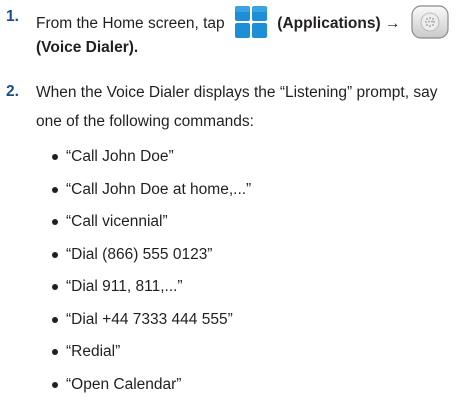 Image resolution: width=472 pixels, height=407 pixels. I want to click on applications-label: (Applications), so click(328, 23).